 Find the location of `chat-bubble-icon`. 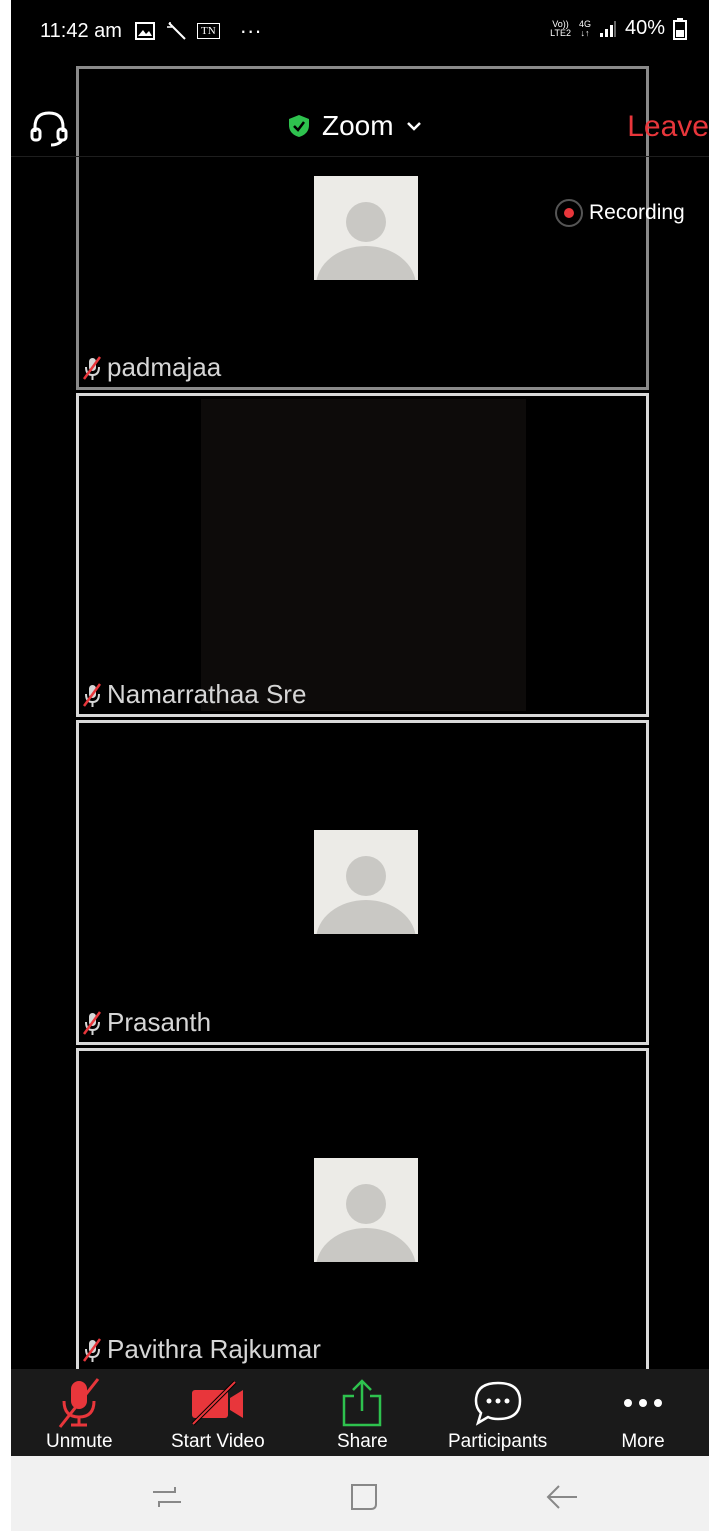

chat-bubble-icon is located at coordinates (497, 1403).